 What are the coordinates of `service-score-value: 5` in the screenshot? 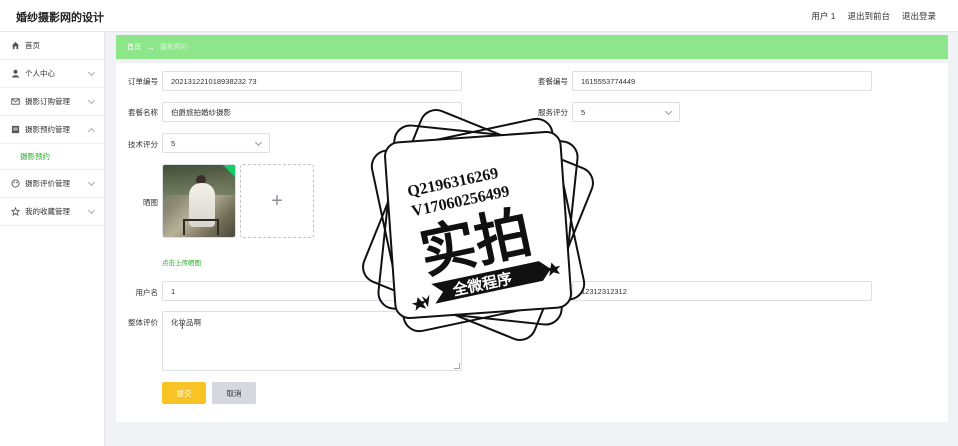 It's located at (583, 112).